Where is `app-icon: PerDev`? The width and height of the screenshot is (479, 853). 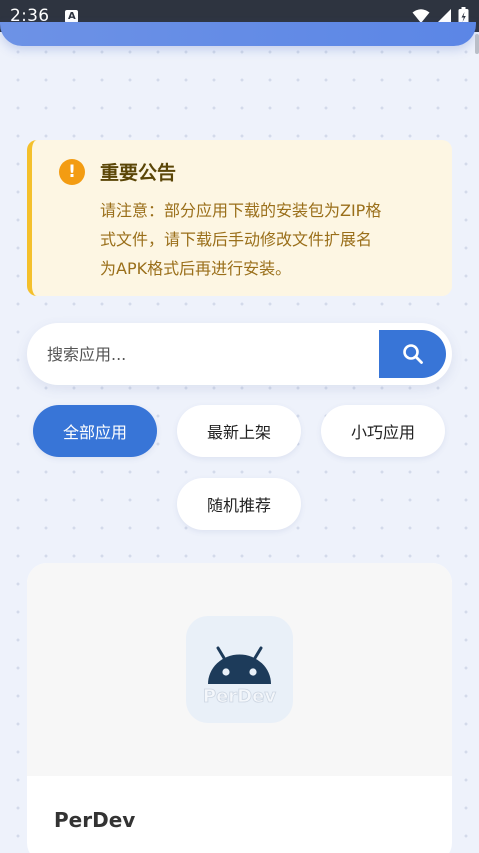 app-icon: PerDev is located at coordinates (239, 669).